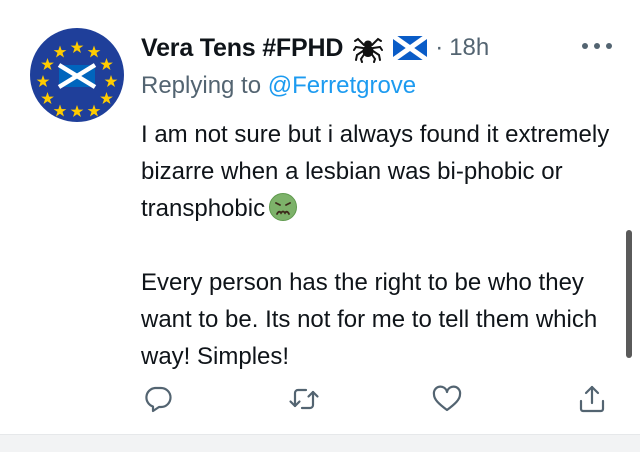  What do you see at coordinates (242, 48) in the screenshot?
I see `display-name: Vera Tens #FPHD` at bounding box center [242, 48].